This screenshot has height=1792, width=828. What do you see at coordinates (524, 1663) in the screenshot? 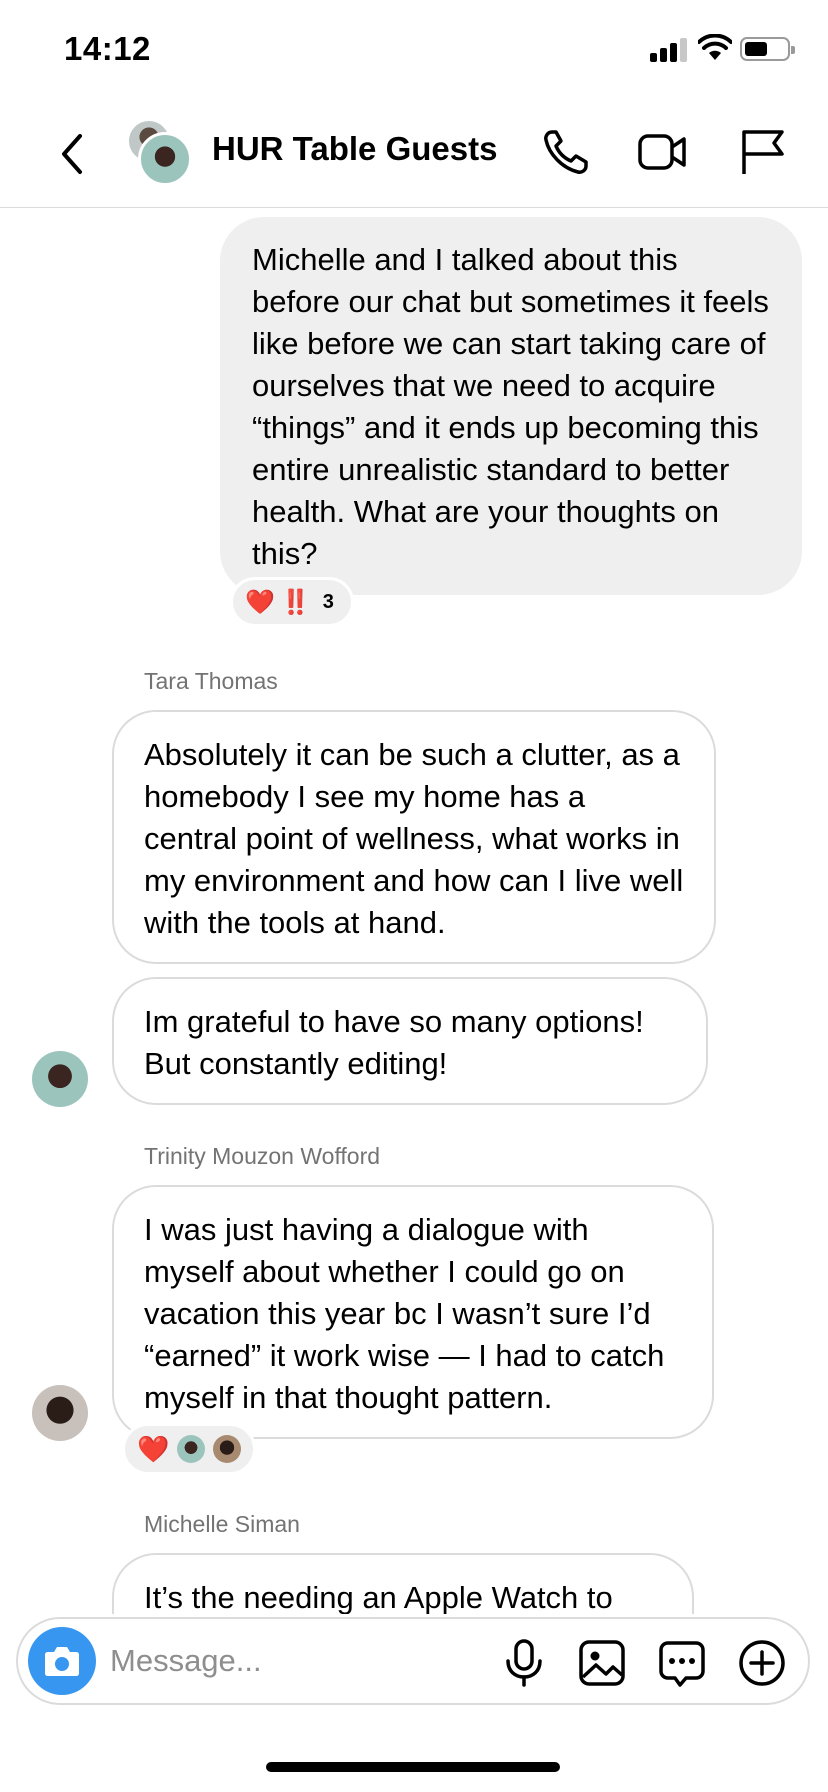
I see `microphone-icon` at bounding box center [524, 1663].